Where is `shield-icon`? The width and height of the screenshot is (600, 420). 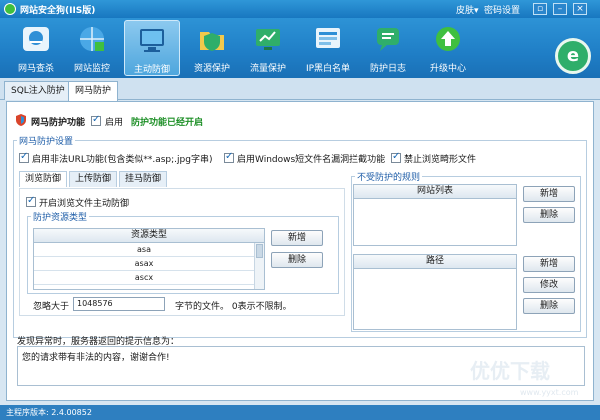 shield-icon is located at coordinates (21, 120).